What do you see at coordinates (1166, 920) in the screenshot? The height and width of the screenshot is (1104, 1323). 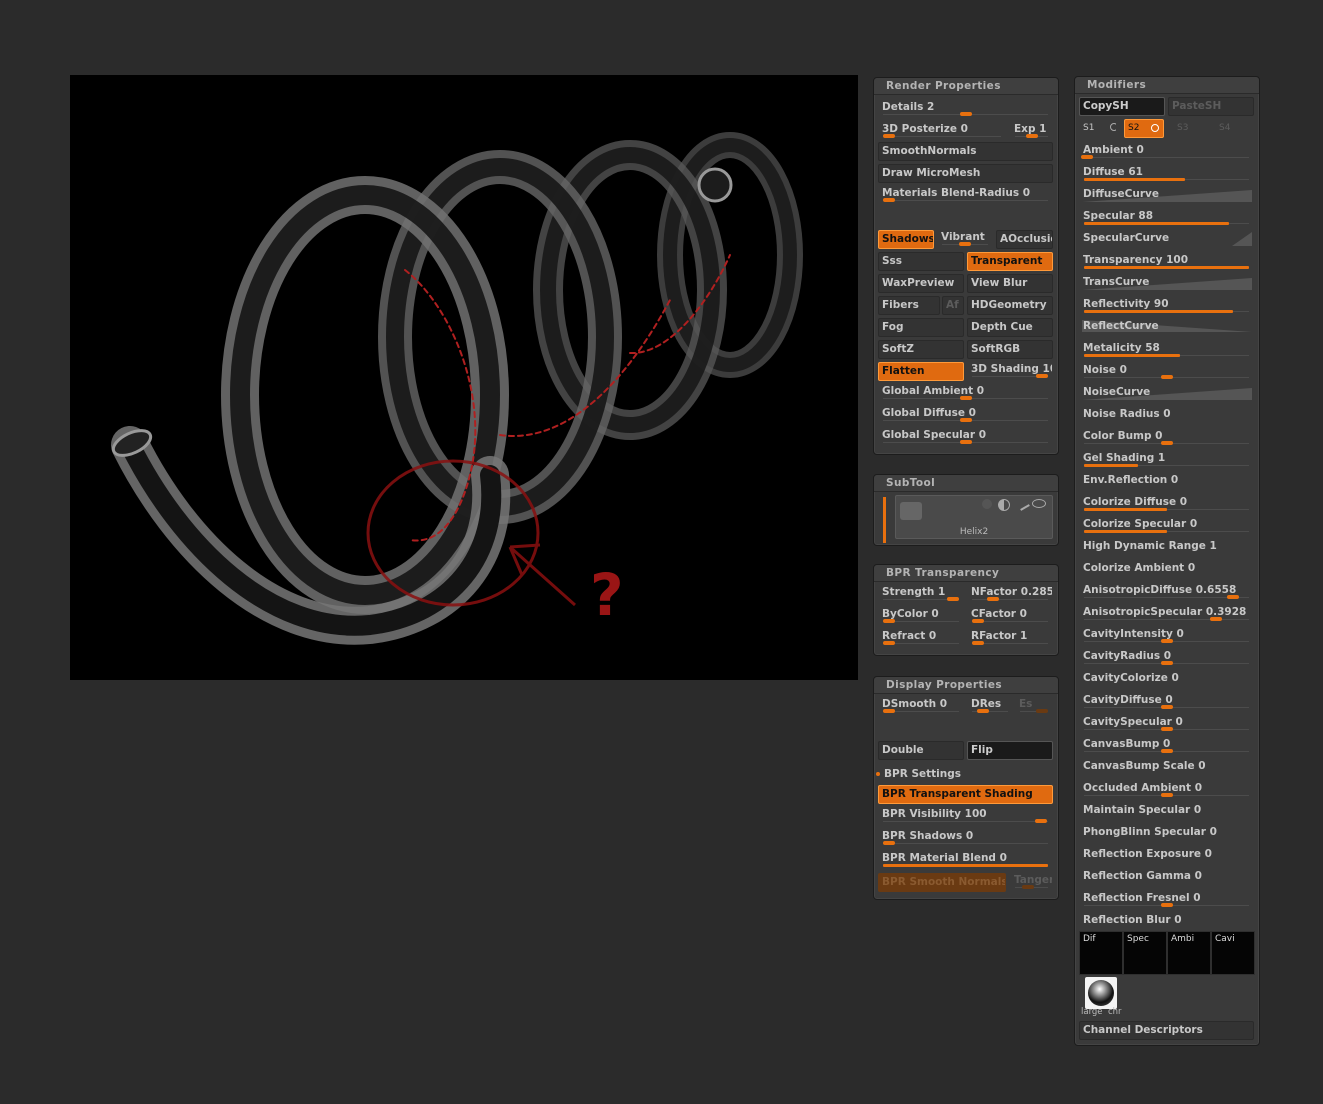 I see `reflection-blur-slider: Reflection Blur 0` at bounding box center [1166, 920].